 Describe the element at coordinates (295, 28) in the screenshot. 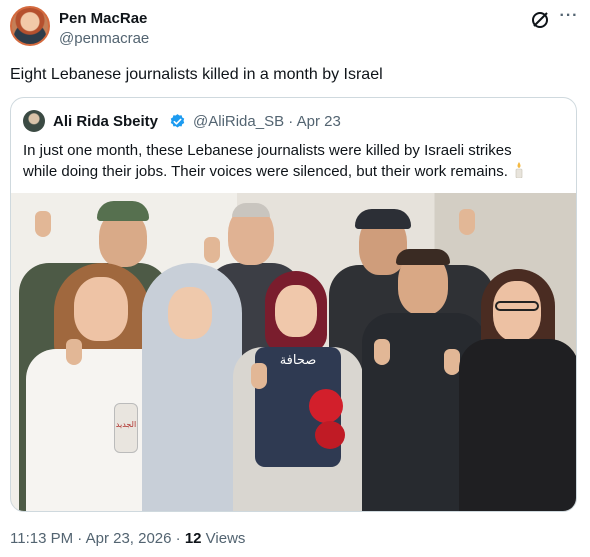

I see `post-header: Pen MacRae @penmacrae ···` at that location.